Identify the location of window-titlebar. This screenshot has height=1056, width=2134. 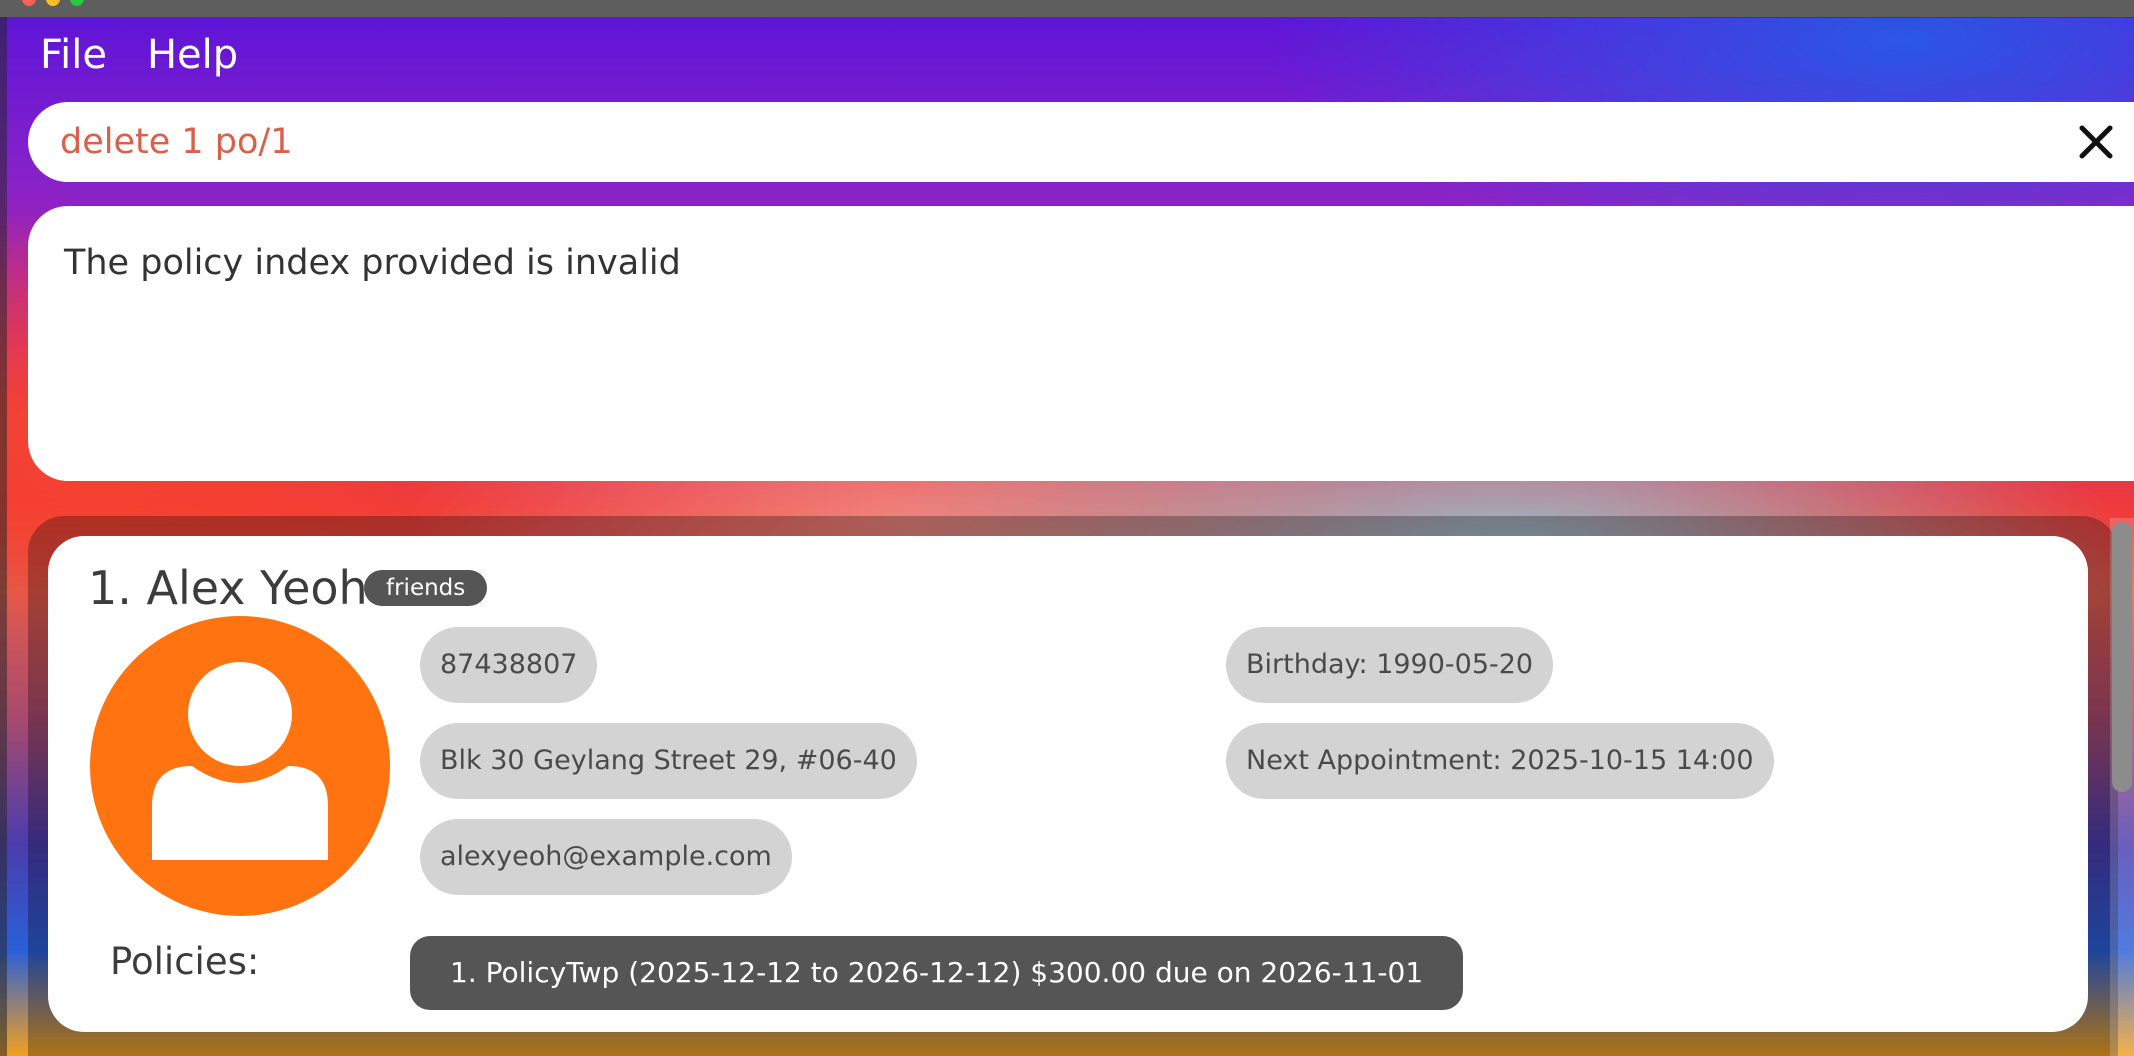
(1067, 9).